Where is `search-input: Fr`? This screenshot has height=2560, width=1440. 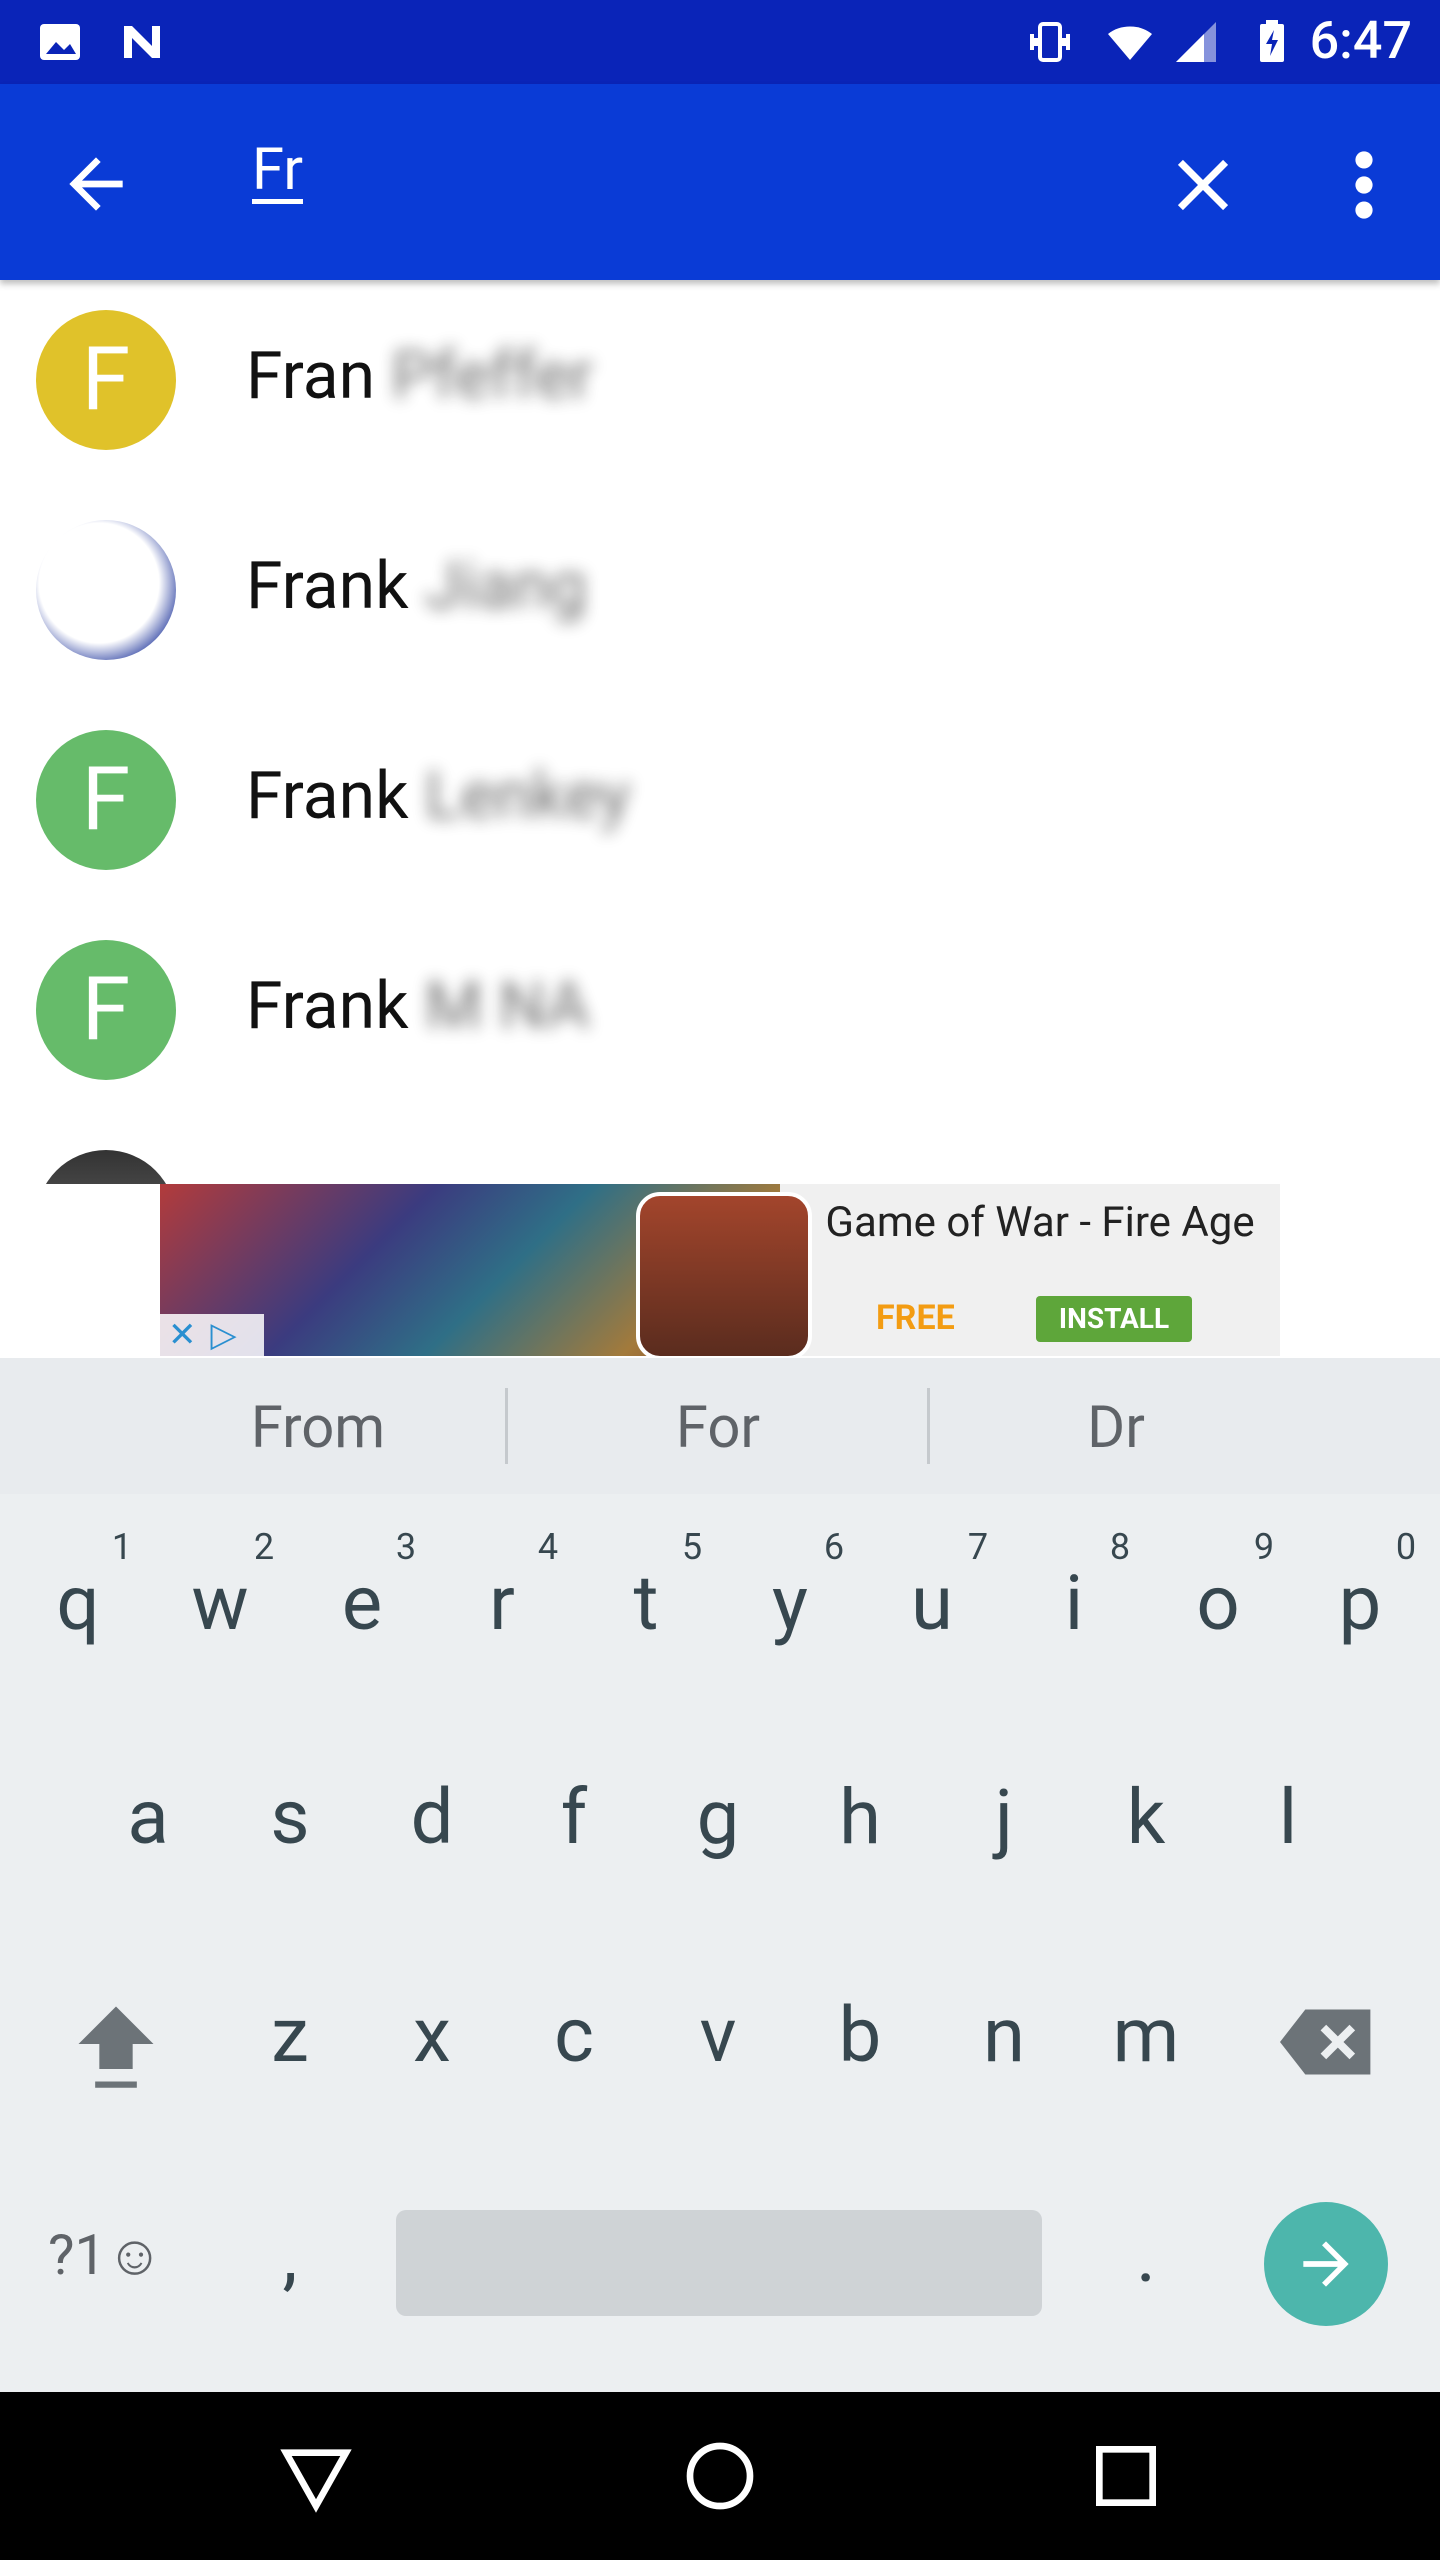
search-input: Fr is located at coordinates (277, 170).